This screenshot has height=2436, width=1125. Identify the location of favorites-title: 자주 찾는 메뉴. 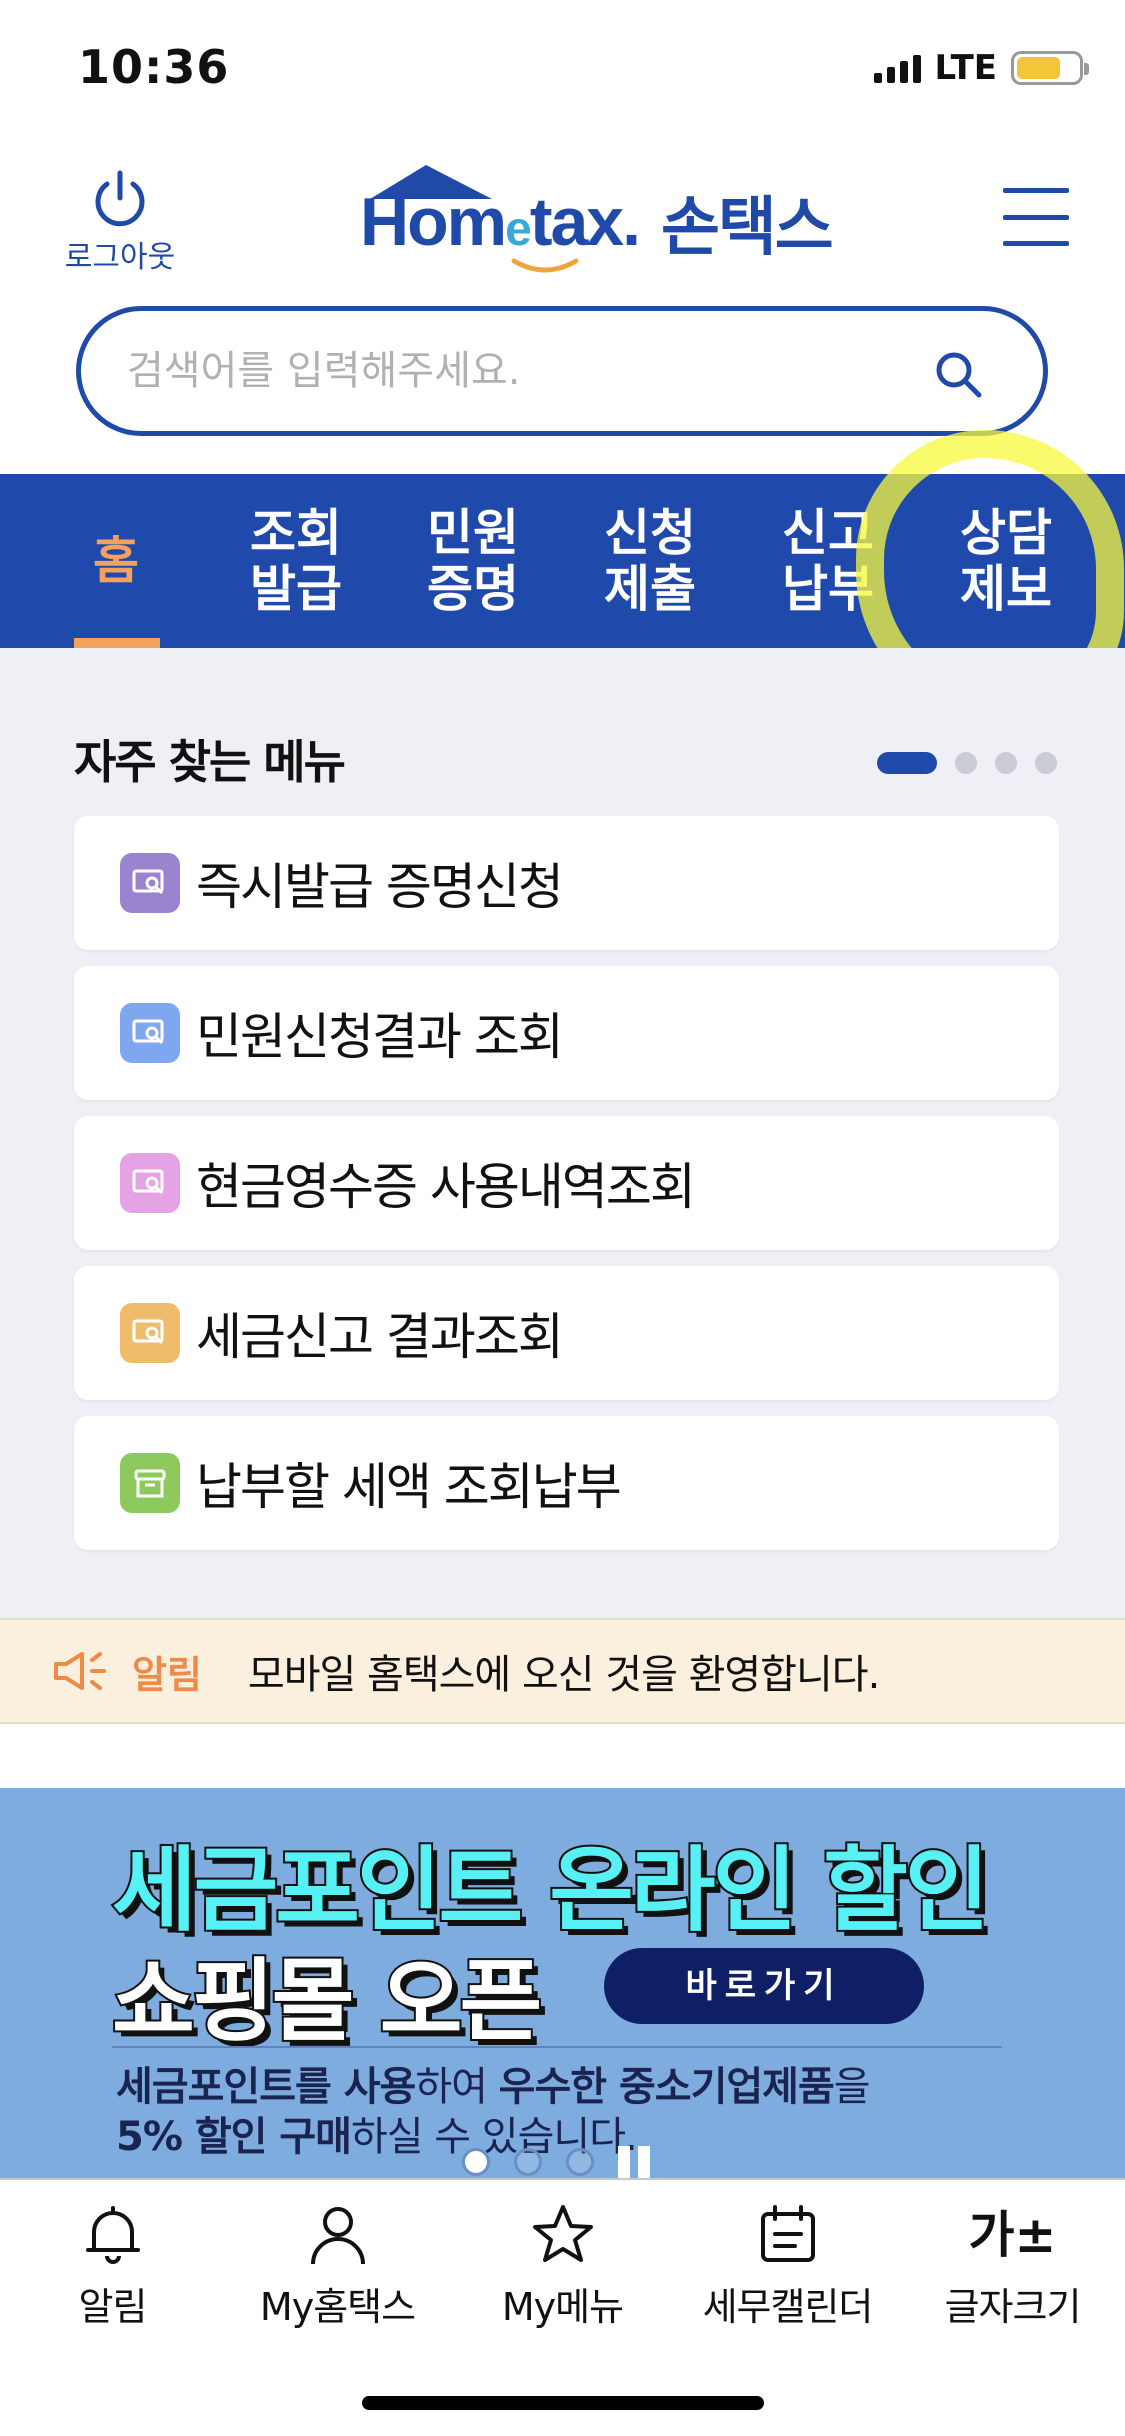
(210, 762).